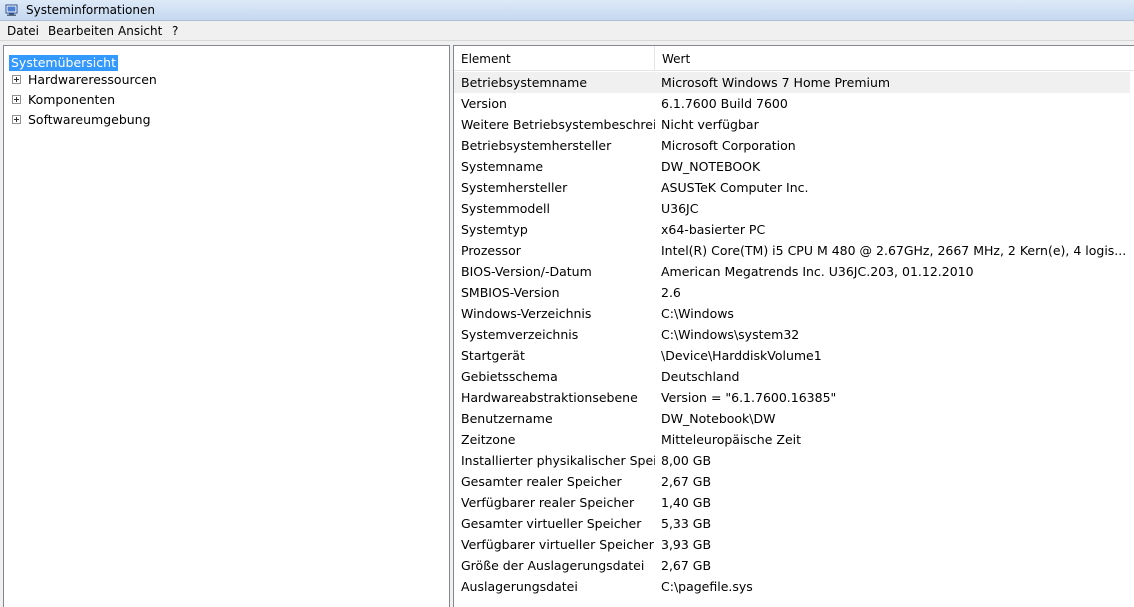 The image size is (1134, 607). What do you see at coordinates (90, 10) in the screenshot?
I see `window-title: Systeminformationen` at bounding box center [90, 10].